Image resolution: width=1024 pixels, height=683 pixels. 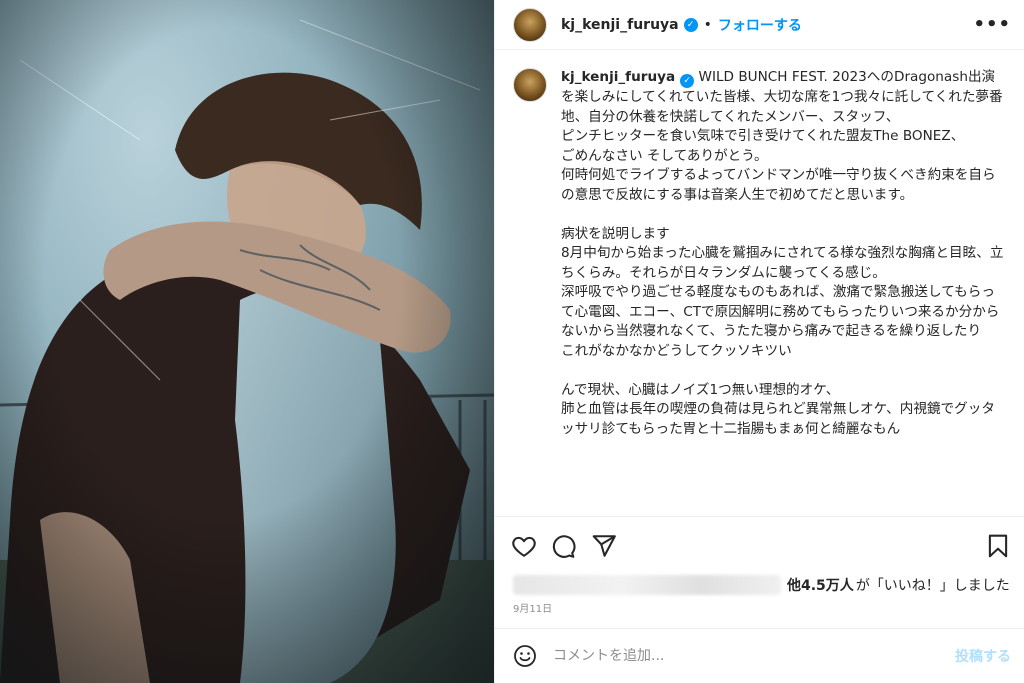 What do you see at coordinates (530, 85) in the screenshot?
I see `caption-avatar` at bounding box center [530, 85].